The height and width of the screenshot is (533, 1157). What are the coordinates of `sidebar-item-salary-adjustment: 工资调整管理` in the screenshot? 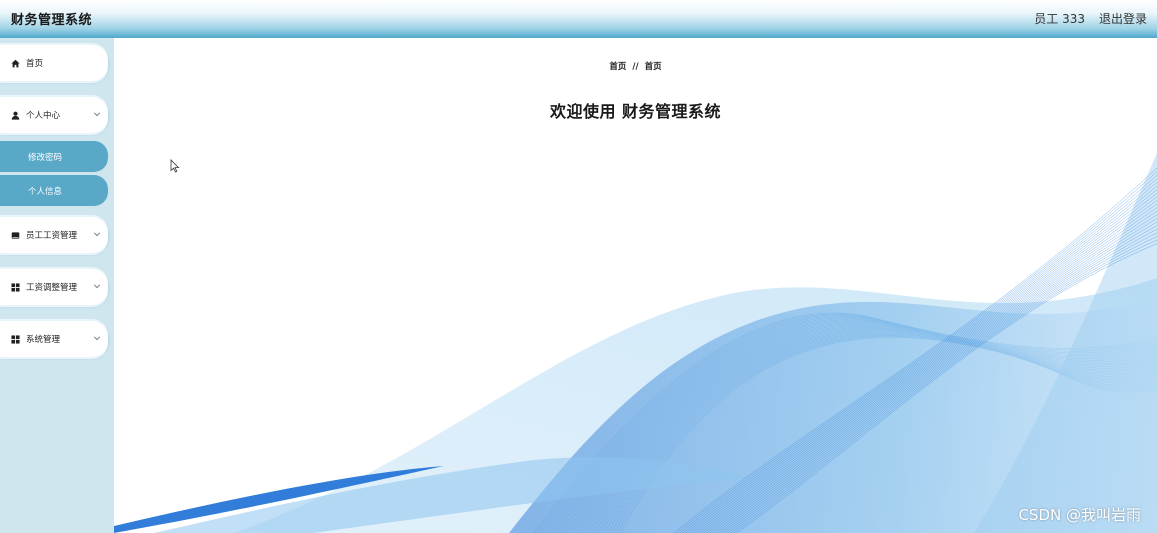 It's located at (54, 287).